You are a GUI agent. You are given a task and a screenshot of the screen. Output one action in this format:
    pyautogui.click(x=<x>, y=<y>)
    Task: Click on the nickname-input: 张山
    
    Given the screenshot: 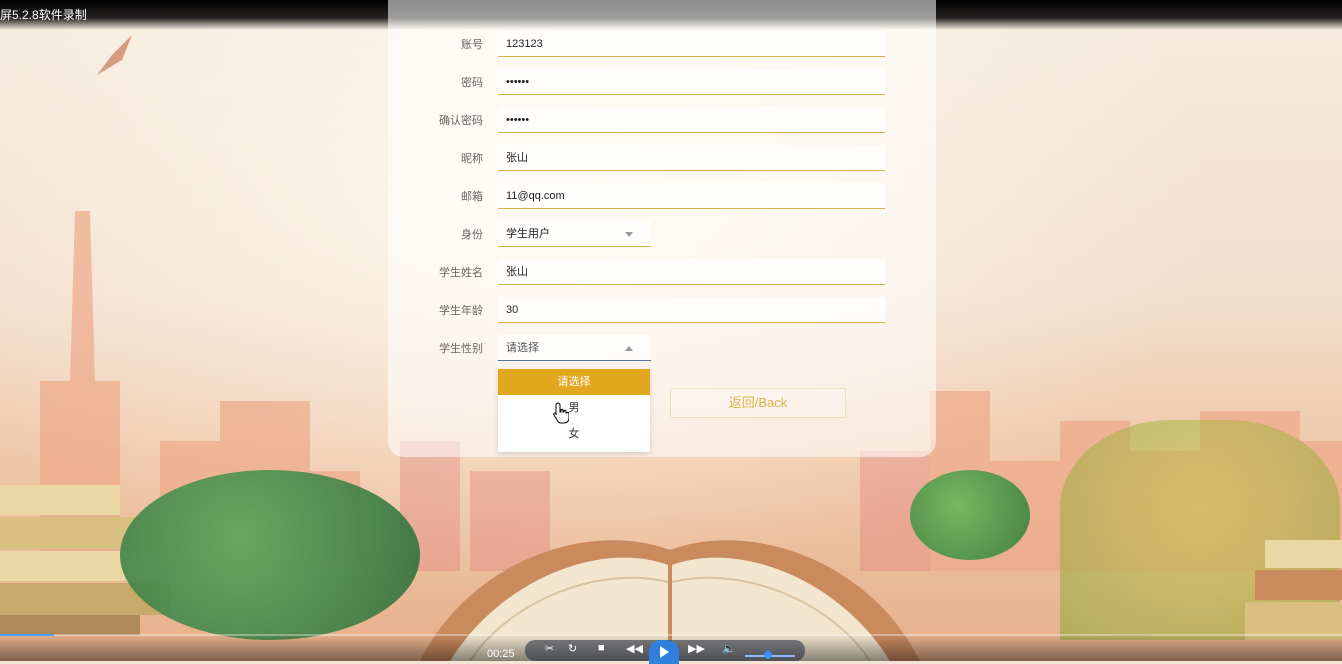 What is the action you would take?
    pyautogui.click(x=691, y=158)
    